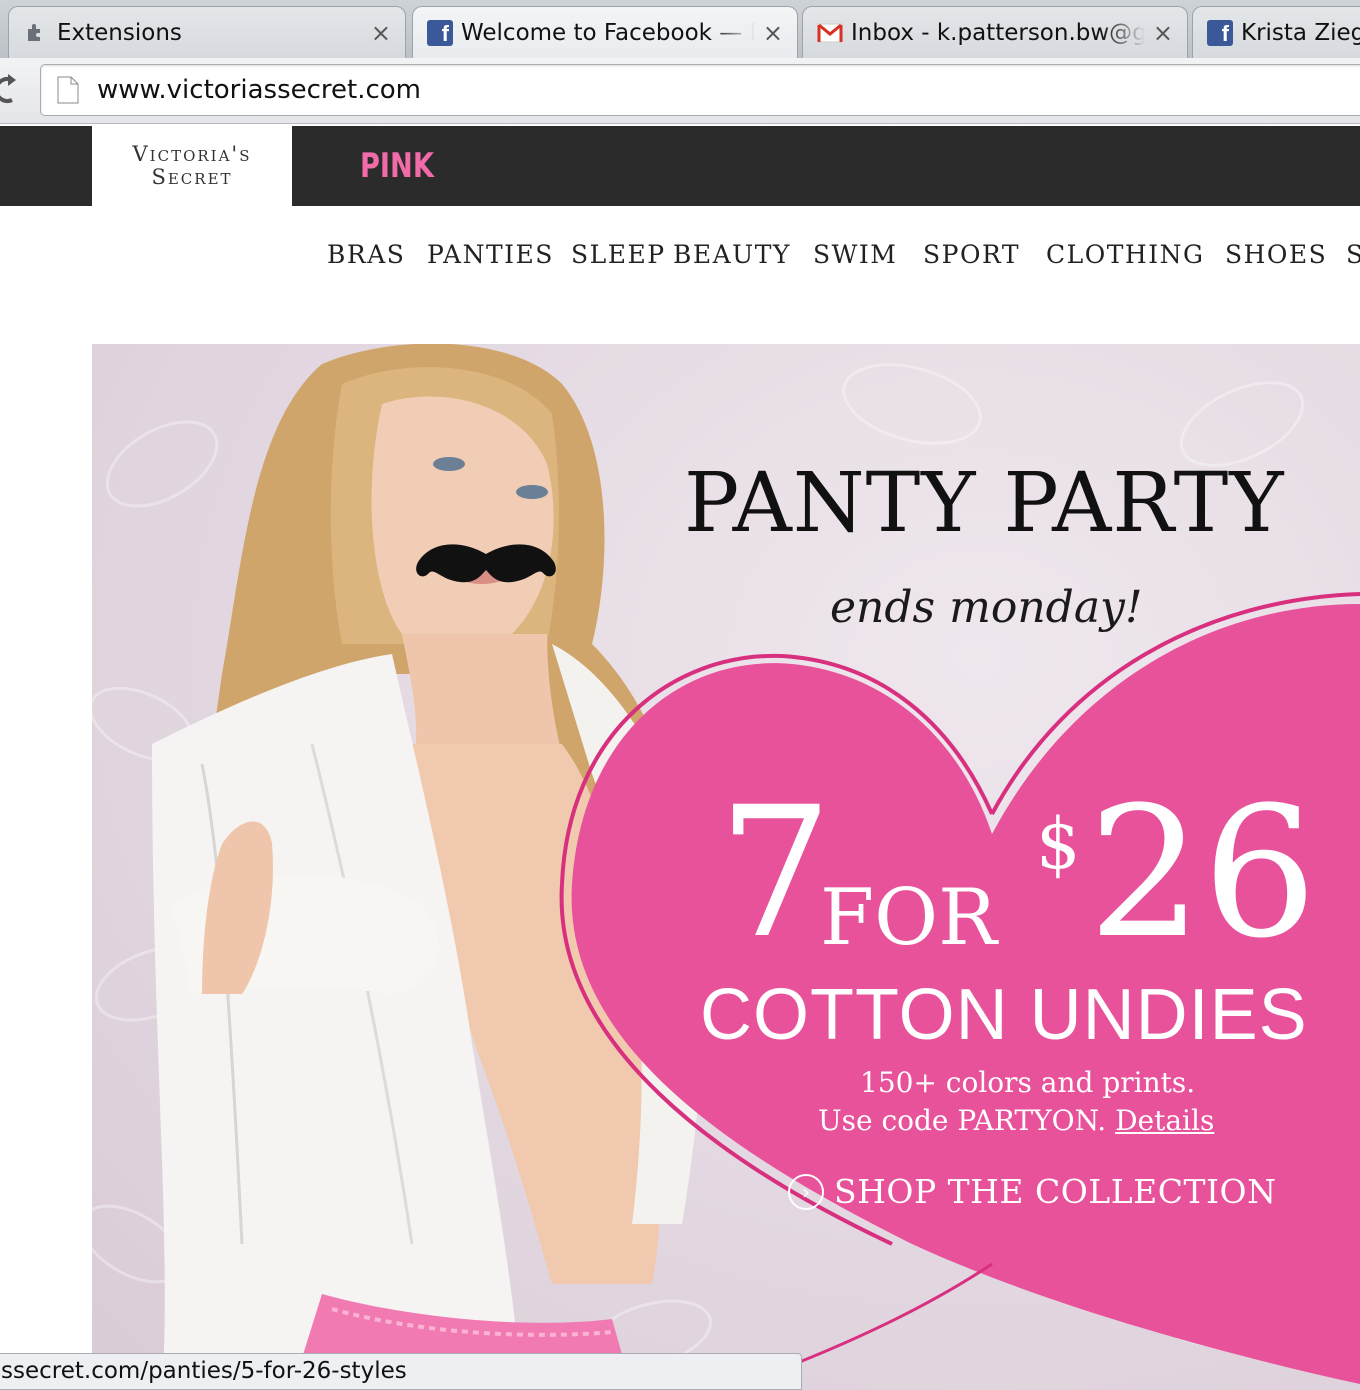 The height and width of the screenshot is (1390, 1360). Describe the element at coordinates (830, 33) in the screenshot. I see `gmail-icon` at that location.